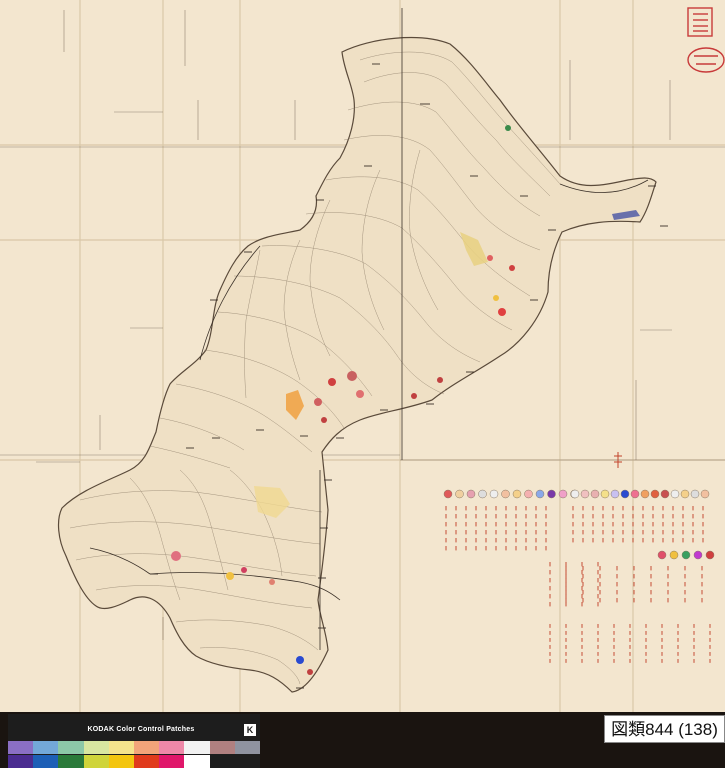  What do you see at coordinates (141, 729) in the screenshot?
I see `kodak-strip-title: KODAK Color Control Patches` at bounding box center [141, 729].